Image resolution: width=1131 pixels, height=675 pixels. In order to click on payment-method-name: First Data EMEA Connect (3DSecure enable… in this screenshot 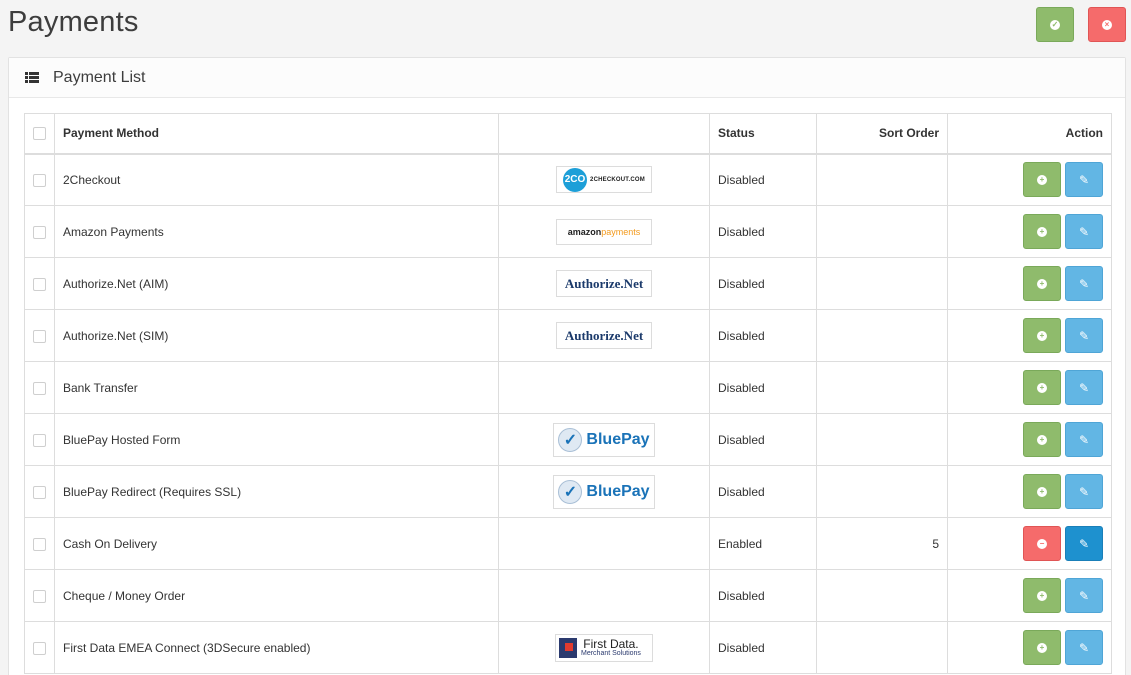, I will do `click(276, 647)`.